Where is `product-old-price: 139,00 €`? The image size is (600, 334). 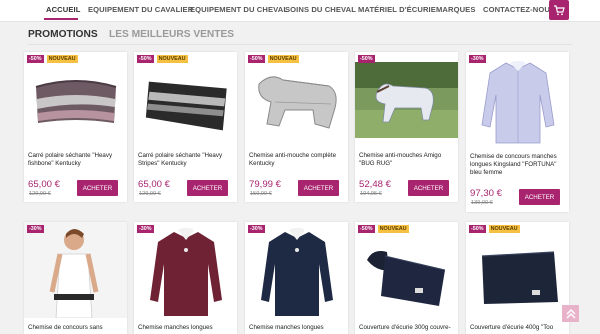
product-old-price: 139,00 € is located at coordinates (482, 203).